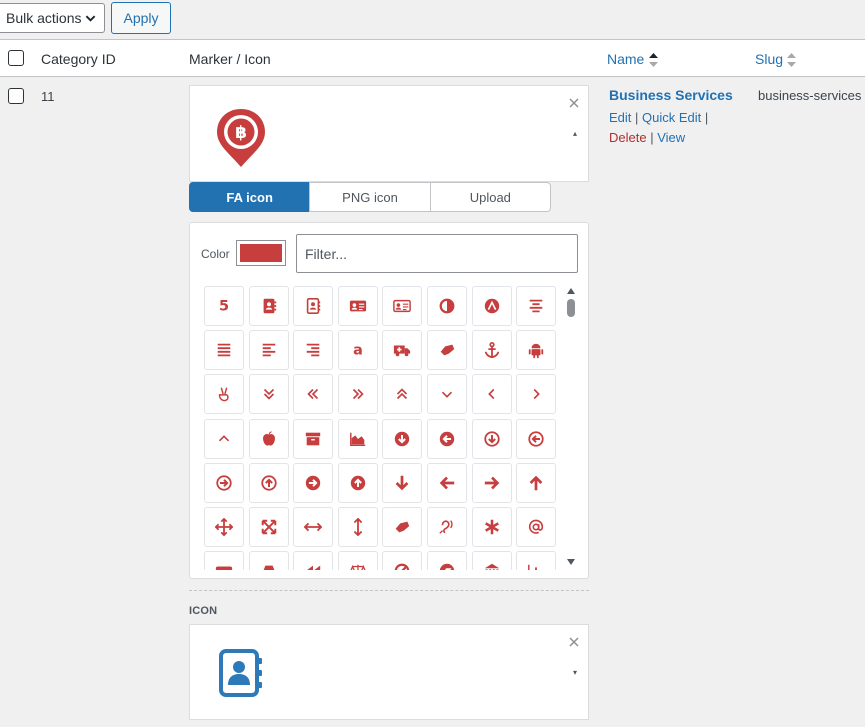 Image resolution: width=865 pixels, height=727 pixels. What do you see at coordinates (52, 18) in the screenshot?
I see `bulk-actions-select: Bulk actions` at bounding box center [52, 18].